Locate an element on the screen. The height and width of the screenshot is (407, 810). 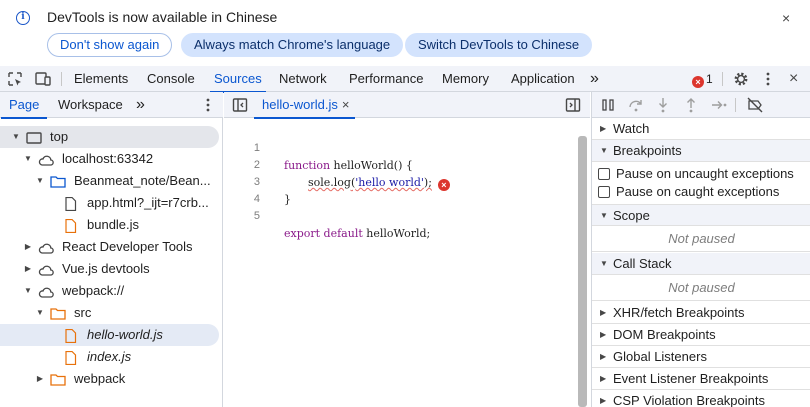
navigator-more-icon: » is located at coordinates (140, 105).